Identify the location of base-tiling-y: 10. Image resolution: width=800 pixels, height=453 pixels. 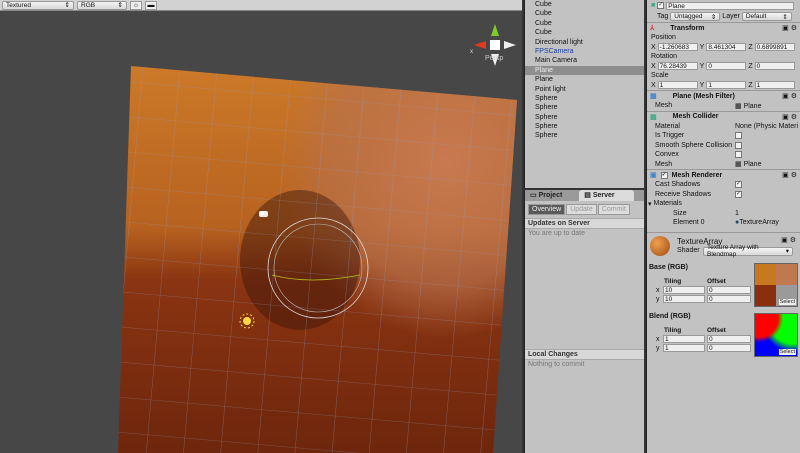
(684, 298).